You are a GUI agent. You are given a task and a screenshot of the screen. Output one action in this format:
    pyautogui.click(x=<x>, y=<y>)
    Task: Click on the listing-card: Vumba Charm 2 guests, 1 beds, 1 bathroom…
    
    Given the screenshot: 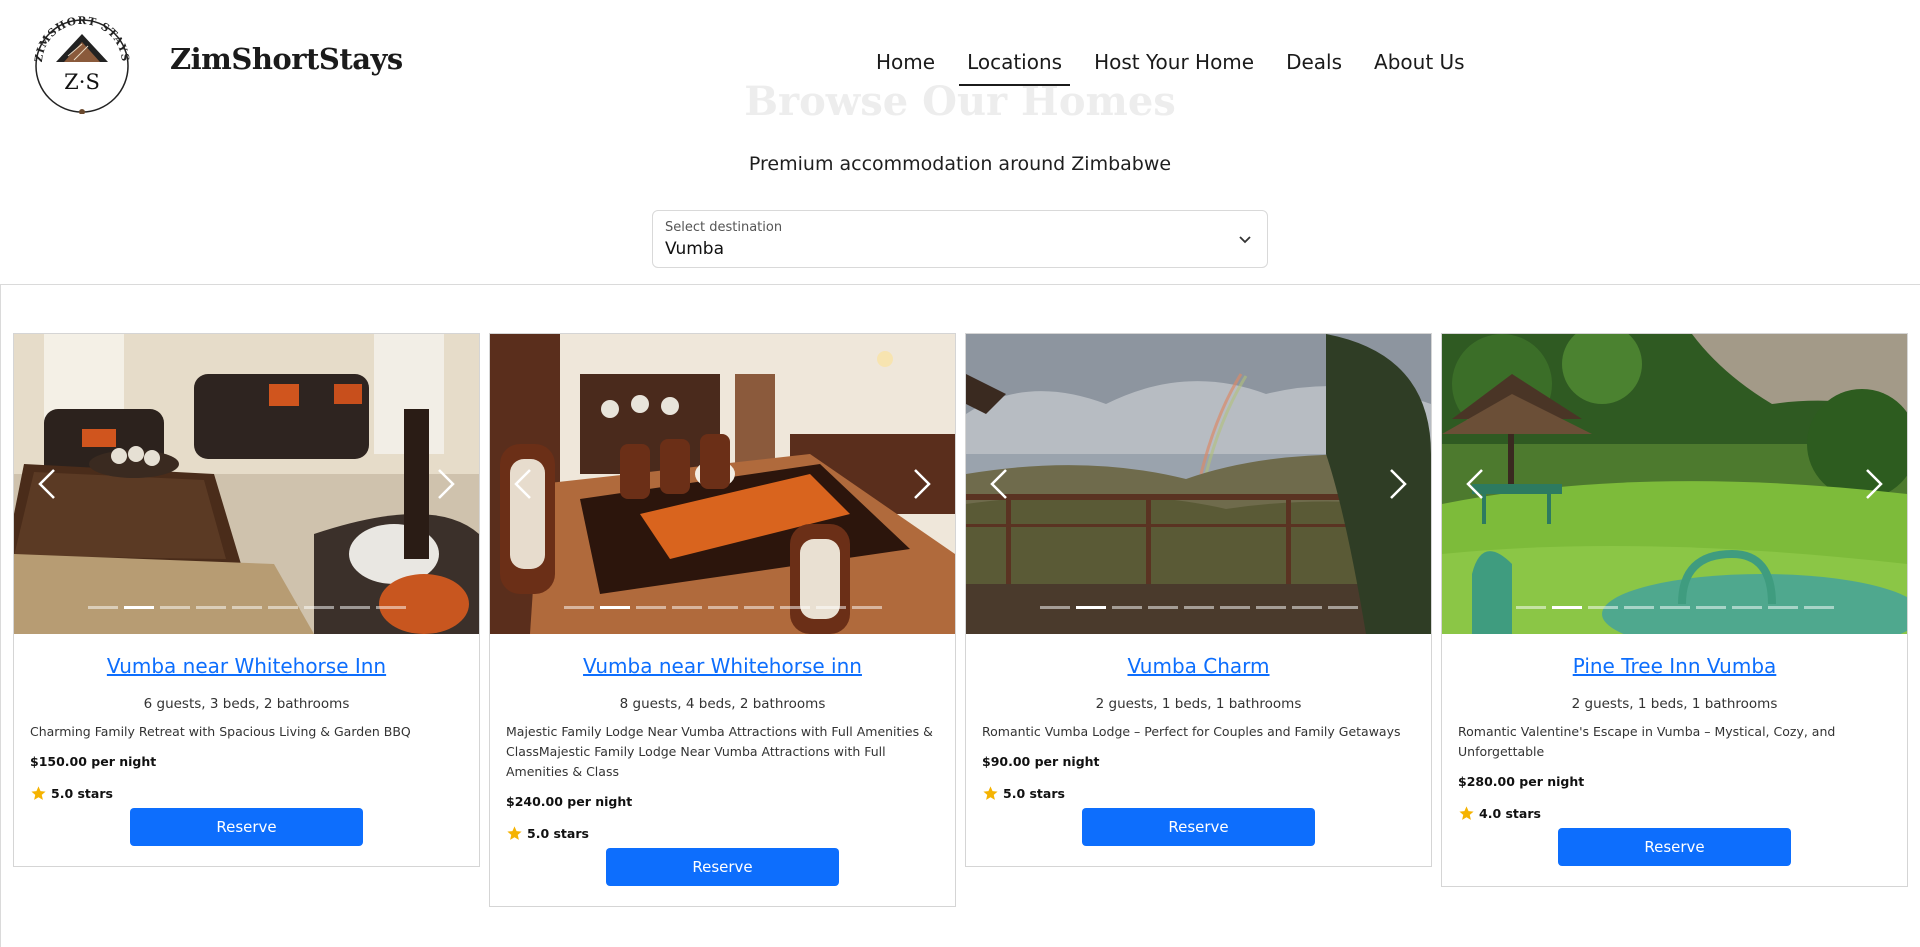 What is the action you would take?
    pyautogui.click(x=1198, y=600)
    